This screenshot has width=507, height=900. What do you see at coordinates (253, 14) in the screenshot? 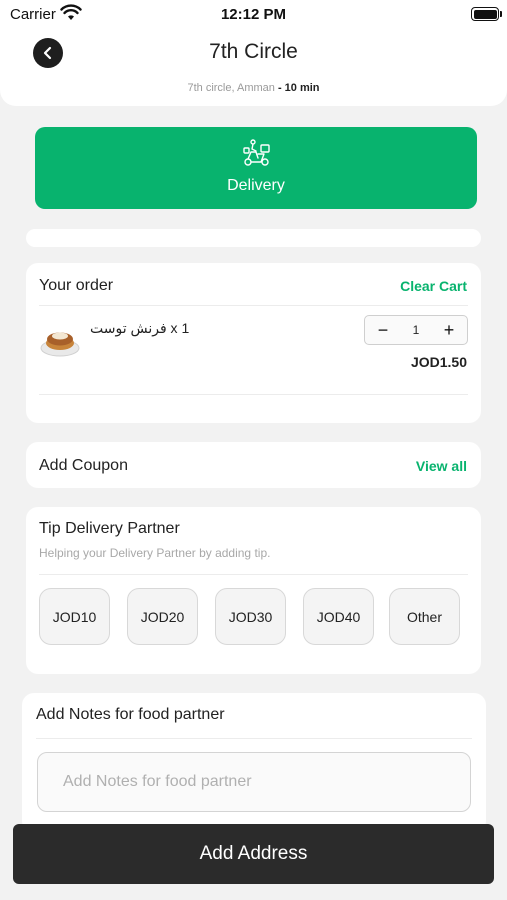
I see `status-time: 12:12 PM` at bounding box center [253, 14].